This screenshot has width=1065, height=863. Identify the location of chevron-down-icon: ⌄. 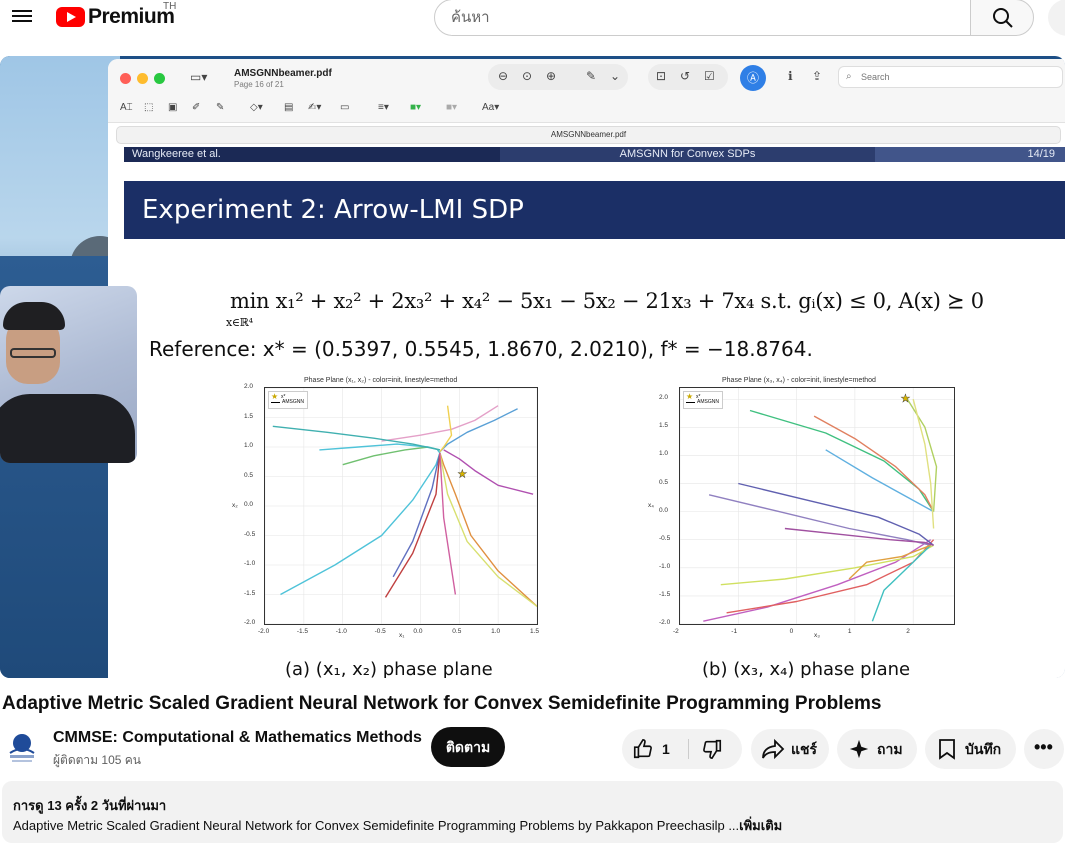
(615, 76).